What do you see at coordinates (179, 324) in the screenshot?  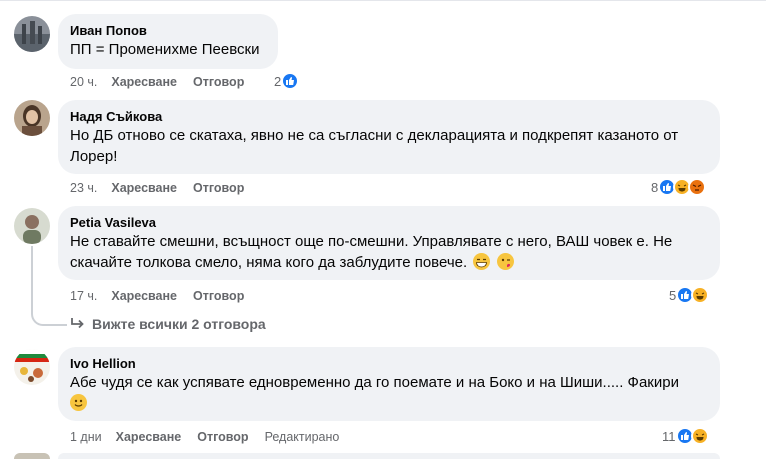 I see `view-replies-label: Вижте всички 2 отговора` at bounding box center [179, 324].